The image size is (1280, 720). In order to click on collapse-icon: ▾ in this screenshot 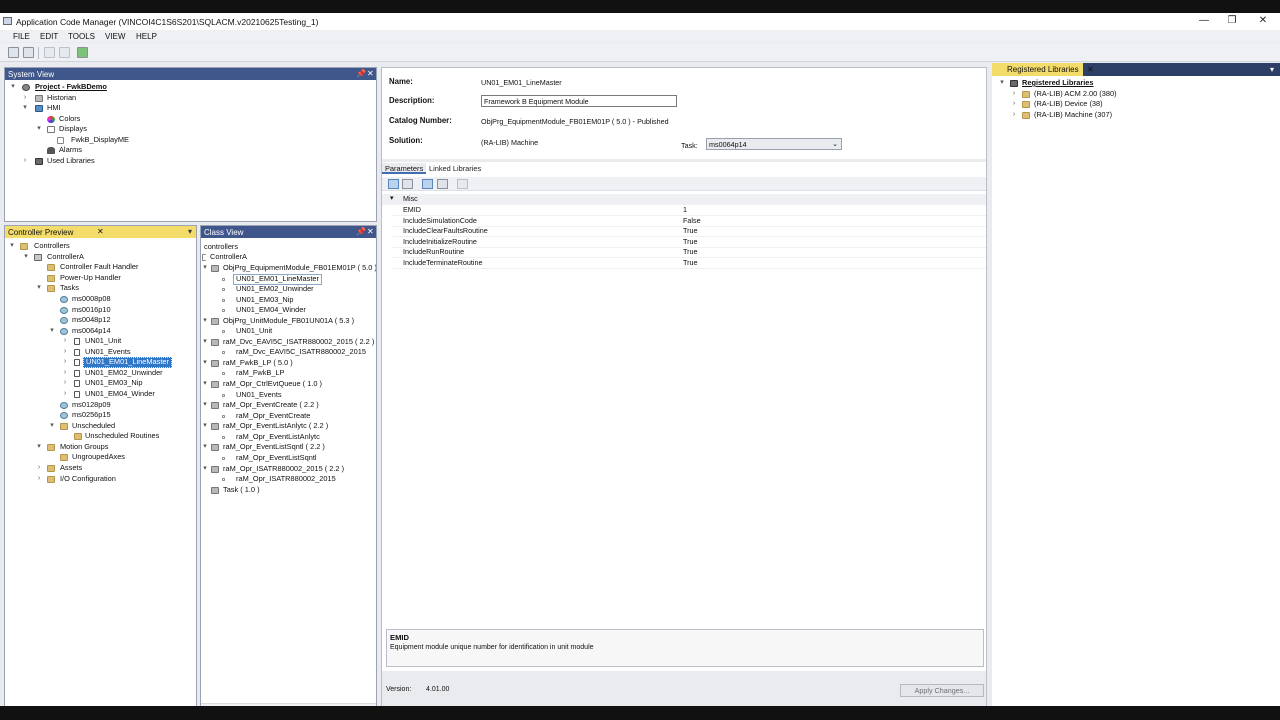, I will do `click(392, 198)`.